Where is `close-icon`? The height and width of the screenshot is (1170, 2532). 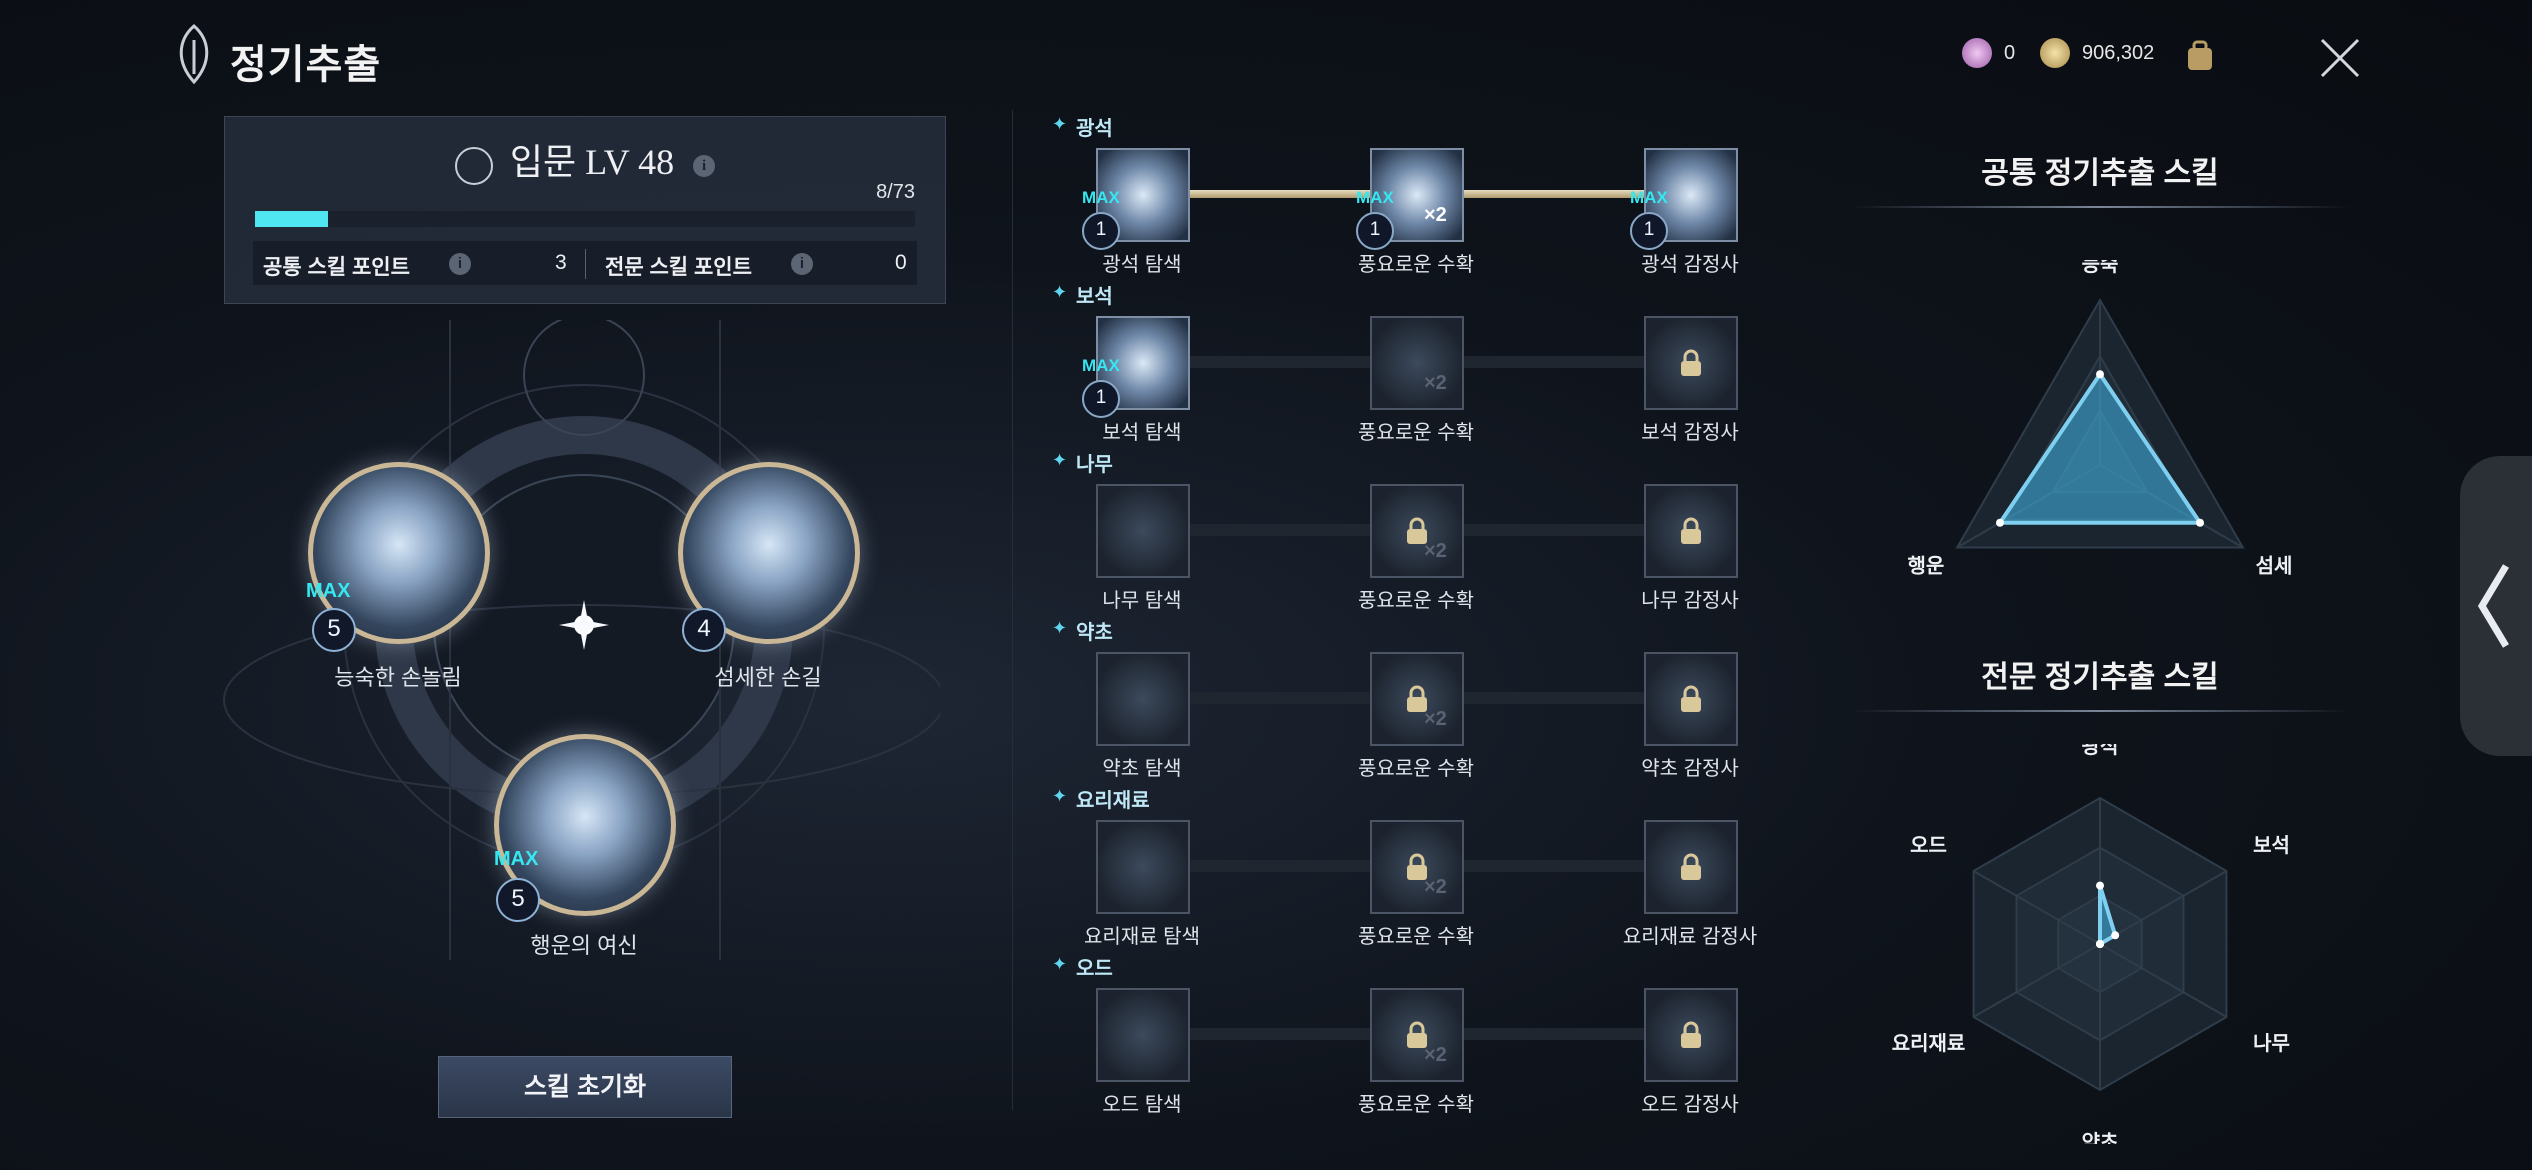
close-icon is located at coordinates (2340, 58).